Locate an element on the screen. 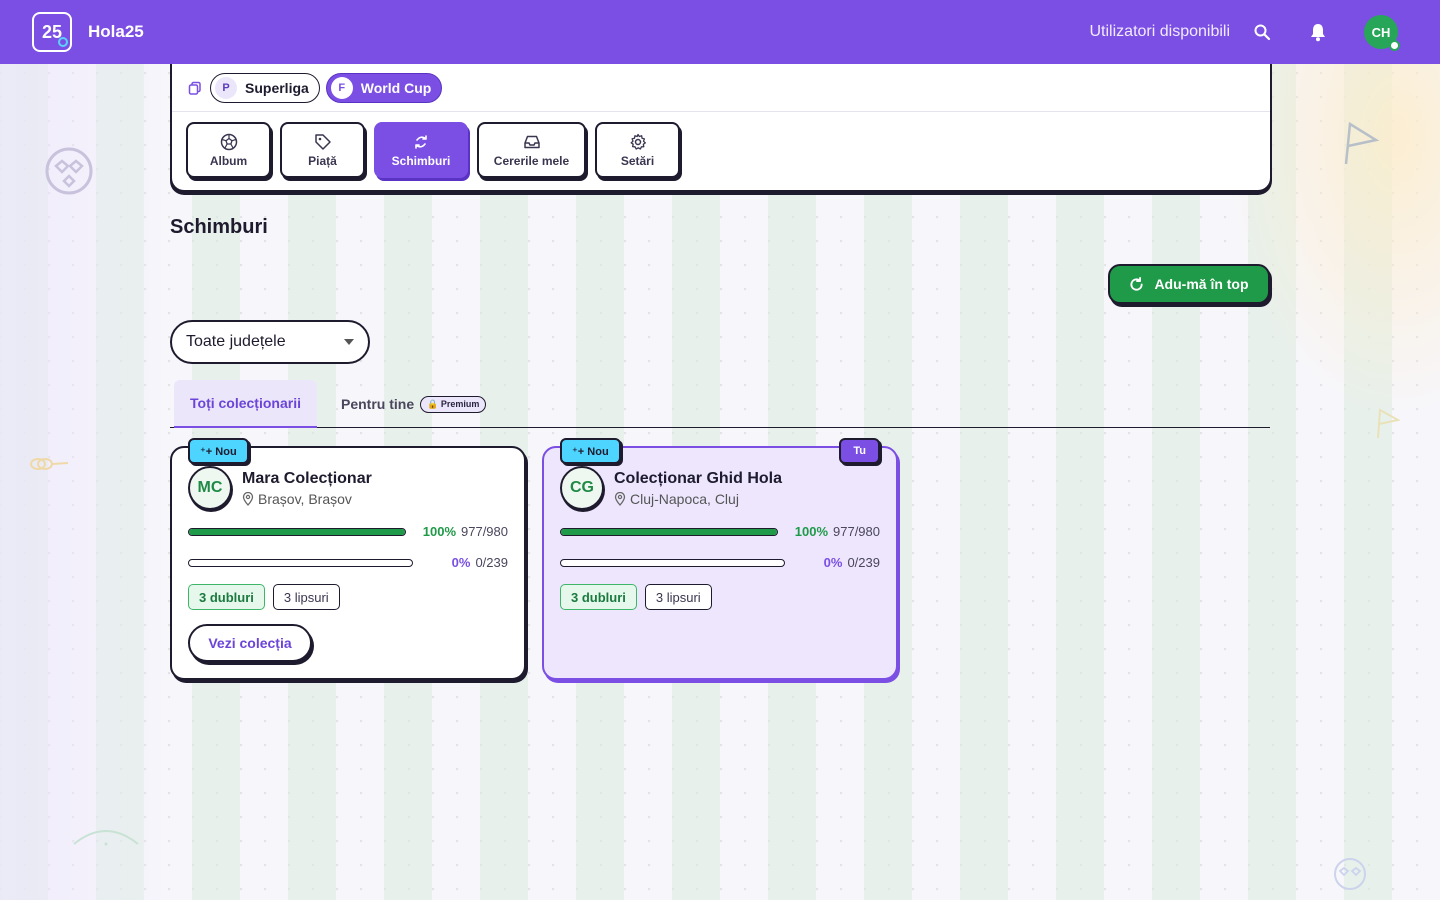 The height and width of the screenshot is (900, 1440). tab-all-collectors: Toți colecționarii is located at coordinates (245, 404).